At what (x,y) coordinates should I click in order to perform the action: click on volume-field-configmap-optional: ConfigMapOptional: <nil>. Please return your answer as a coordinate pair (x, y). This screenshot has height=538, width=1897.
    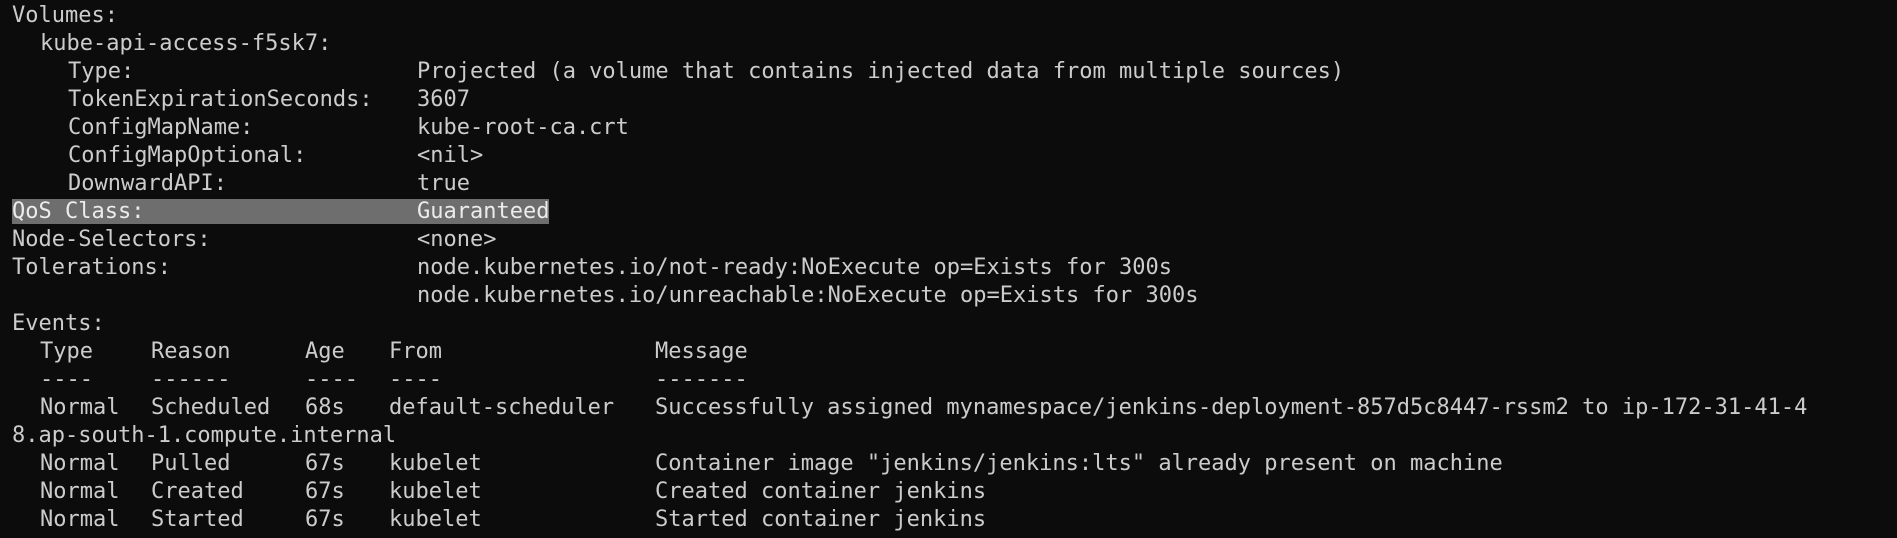
    Looking at the image, I should click on (954, 156).